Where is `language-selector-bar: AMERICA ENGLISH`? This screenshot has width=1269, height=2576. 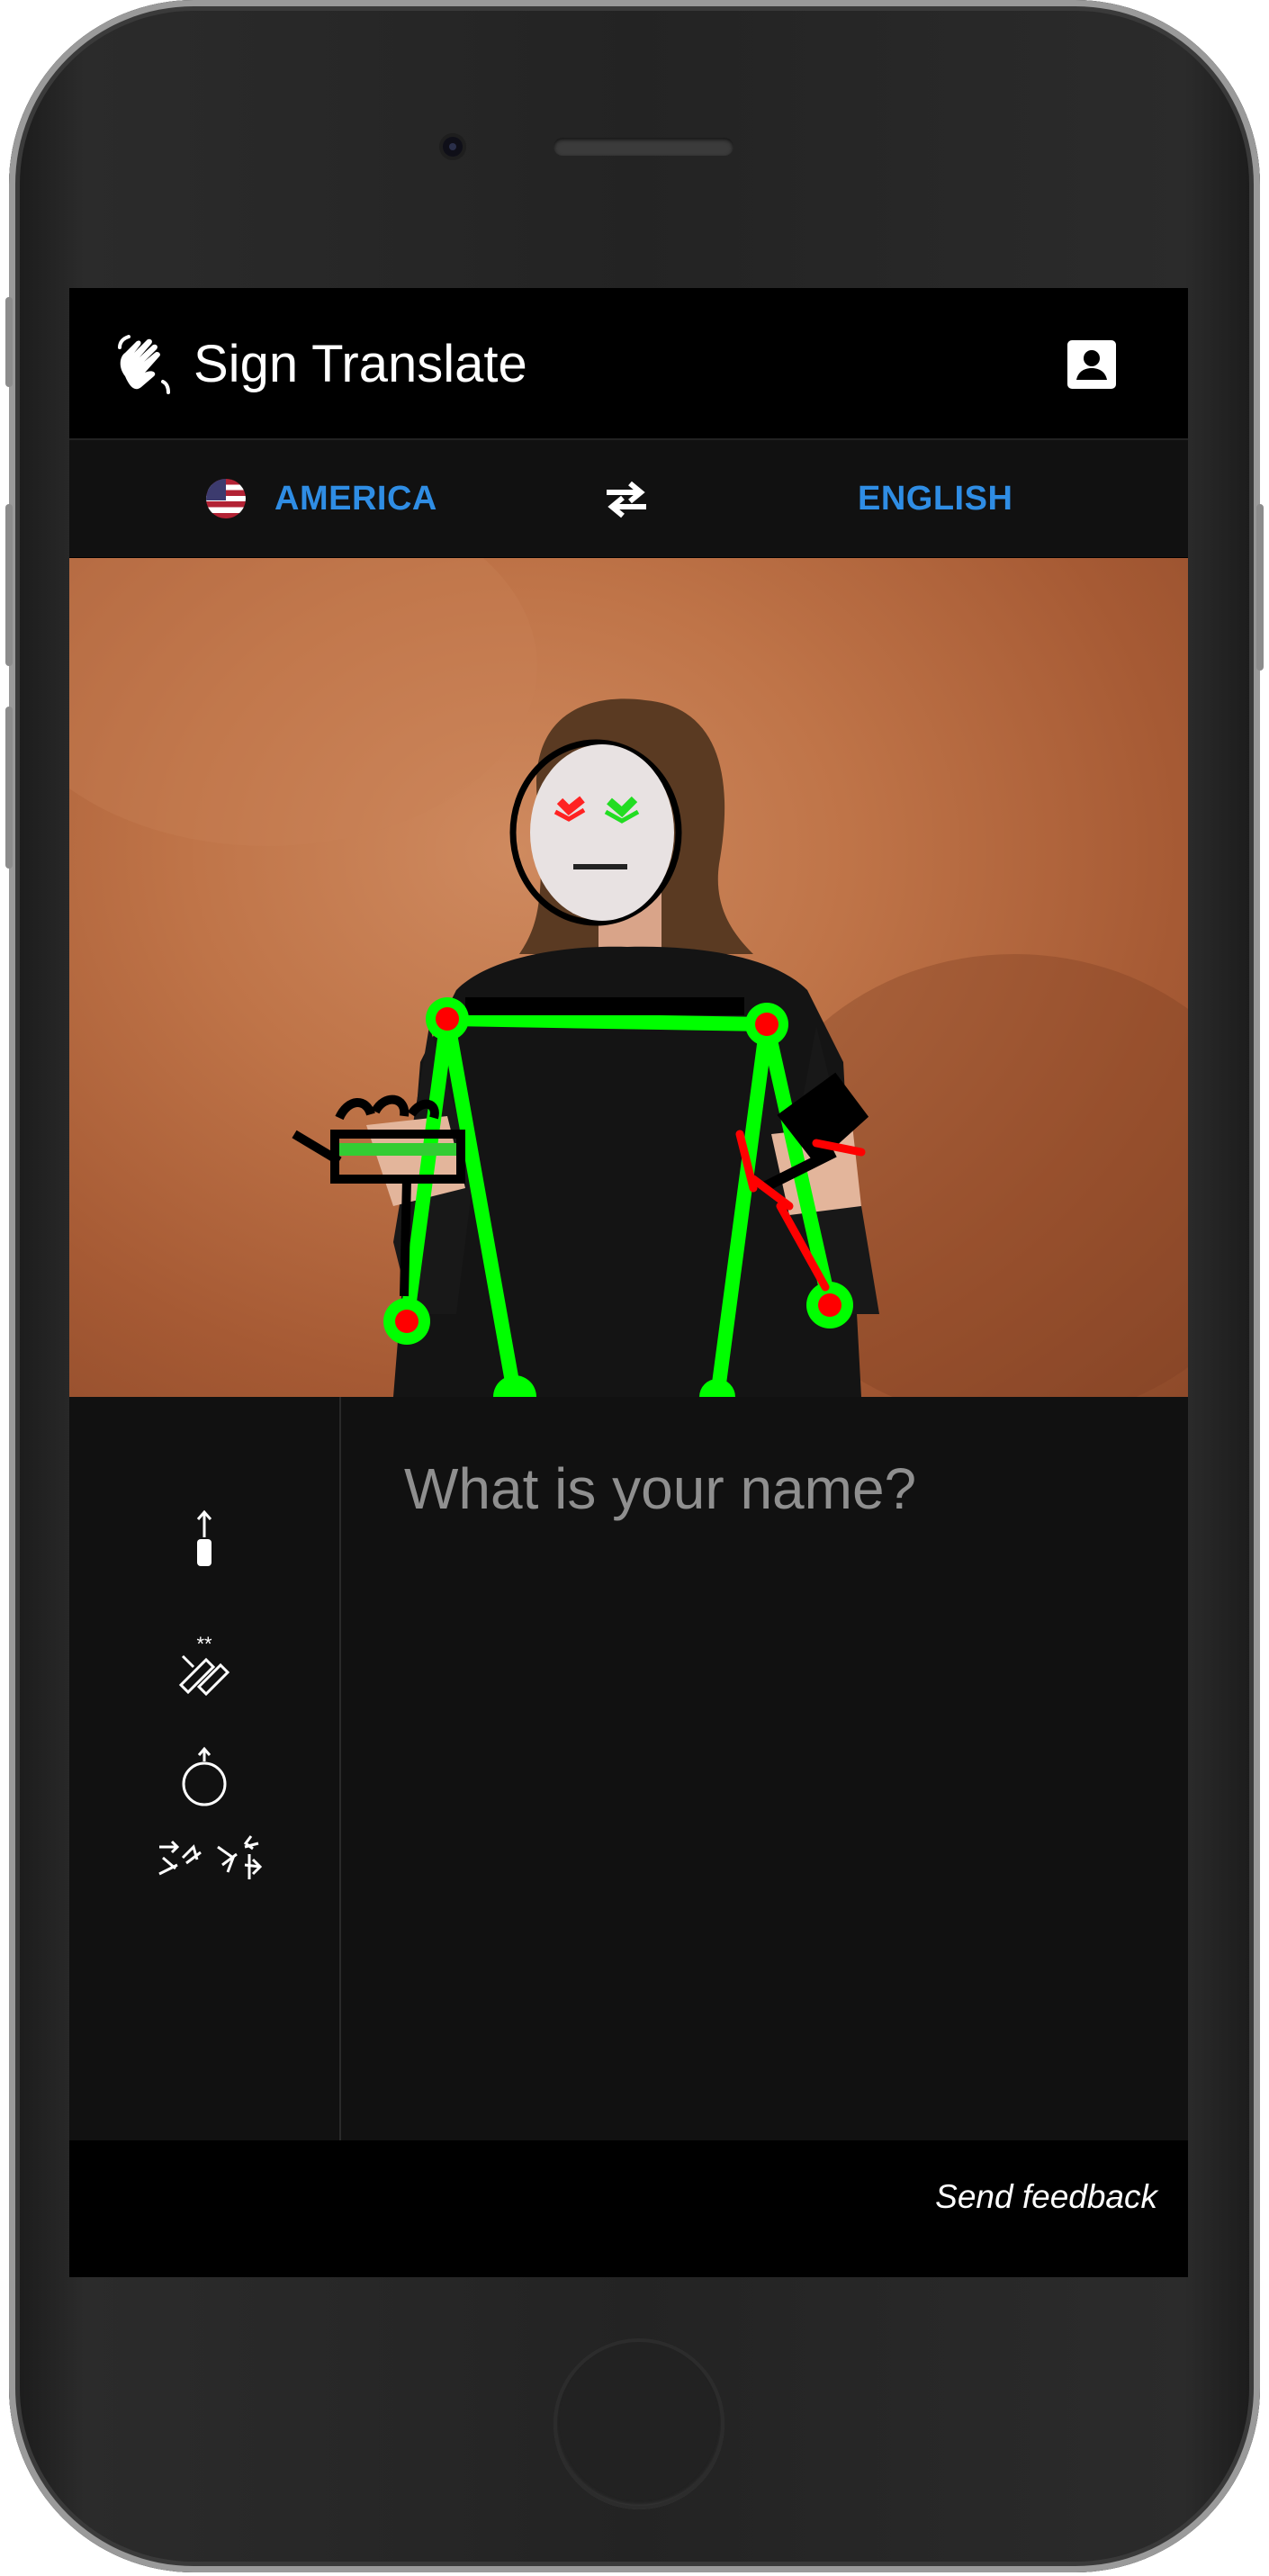
language-selector-bar: AMERICA ENGLISH is located at coordinates (628, 498).